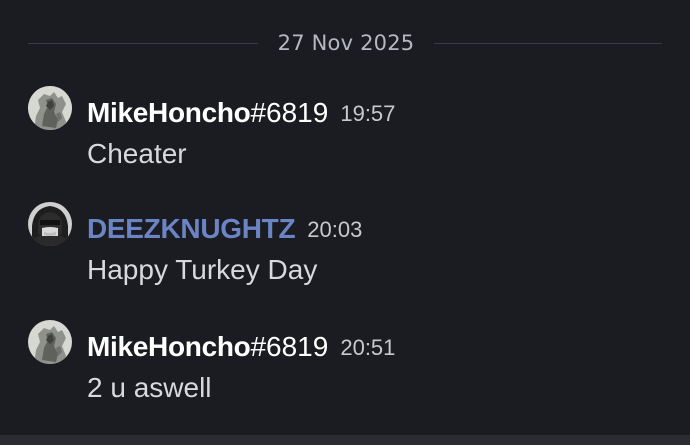 This screenshot has width=690, height=445. I want to click on date-divider-label: 27 Nov 2025, so click(346, 43).